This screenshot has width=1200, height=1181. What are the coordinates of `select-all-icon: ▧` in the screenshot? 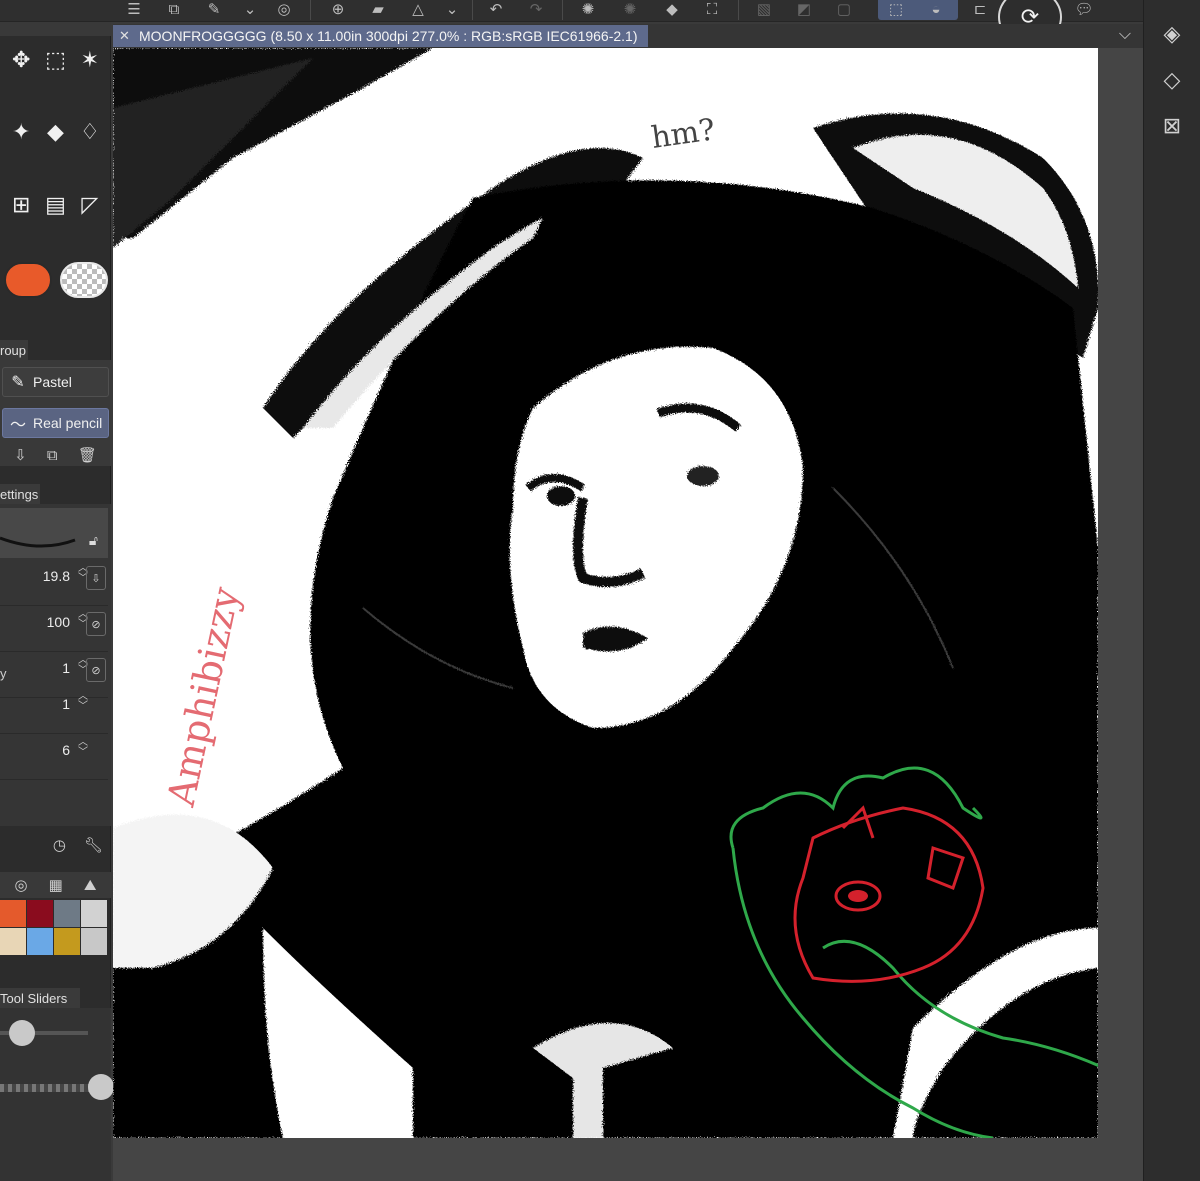 It's located at (764, 9).